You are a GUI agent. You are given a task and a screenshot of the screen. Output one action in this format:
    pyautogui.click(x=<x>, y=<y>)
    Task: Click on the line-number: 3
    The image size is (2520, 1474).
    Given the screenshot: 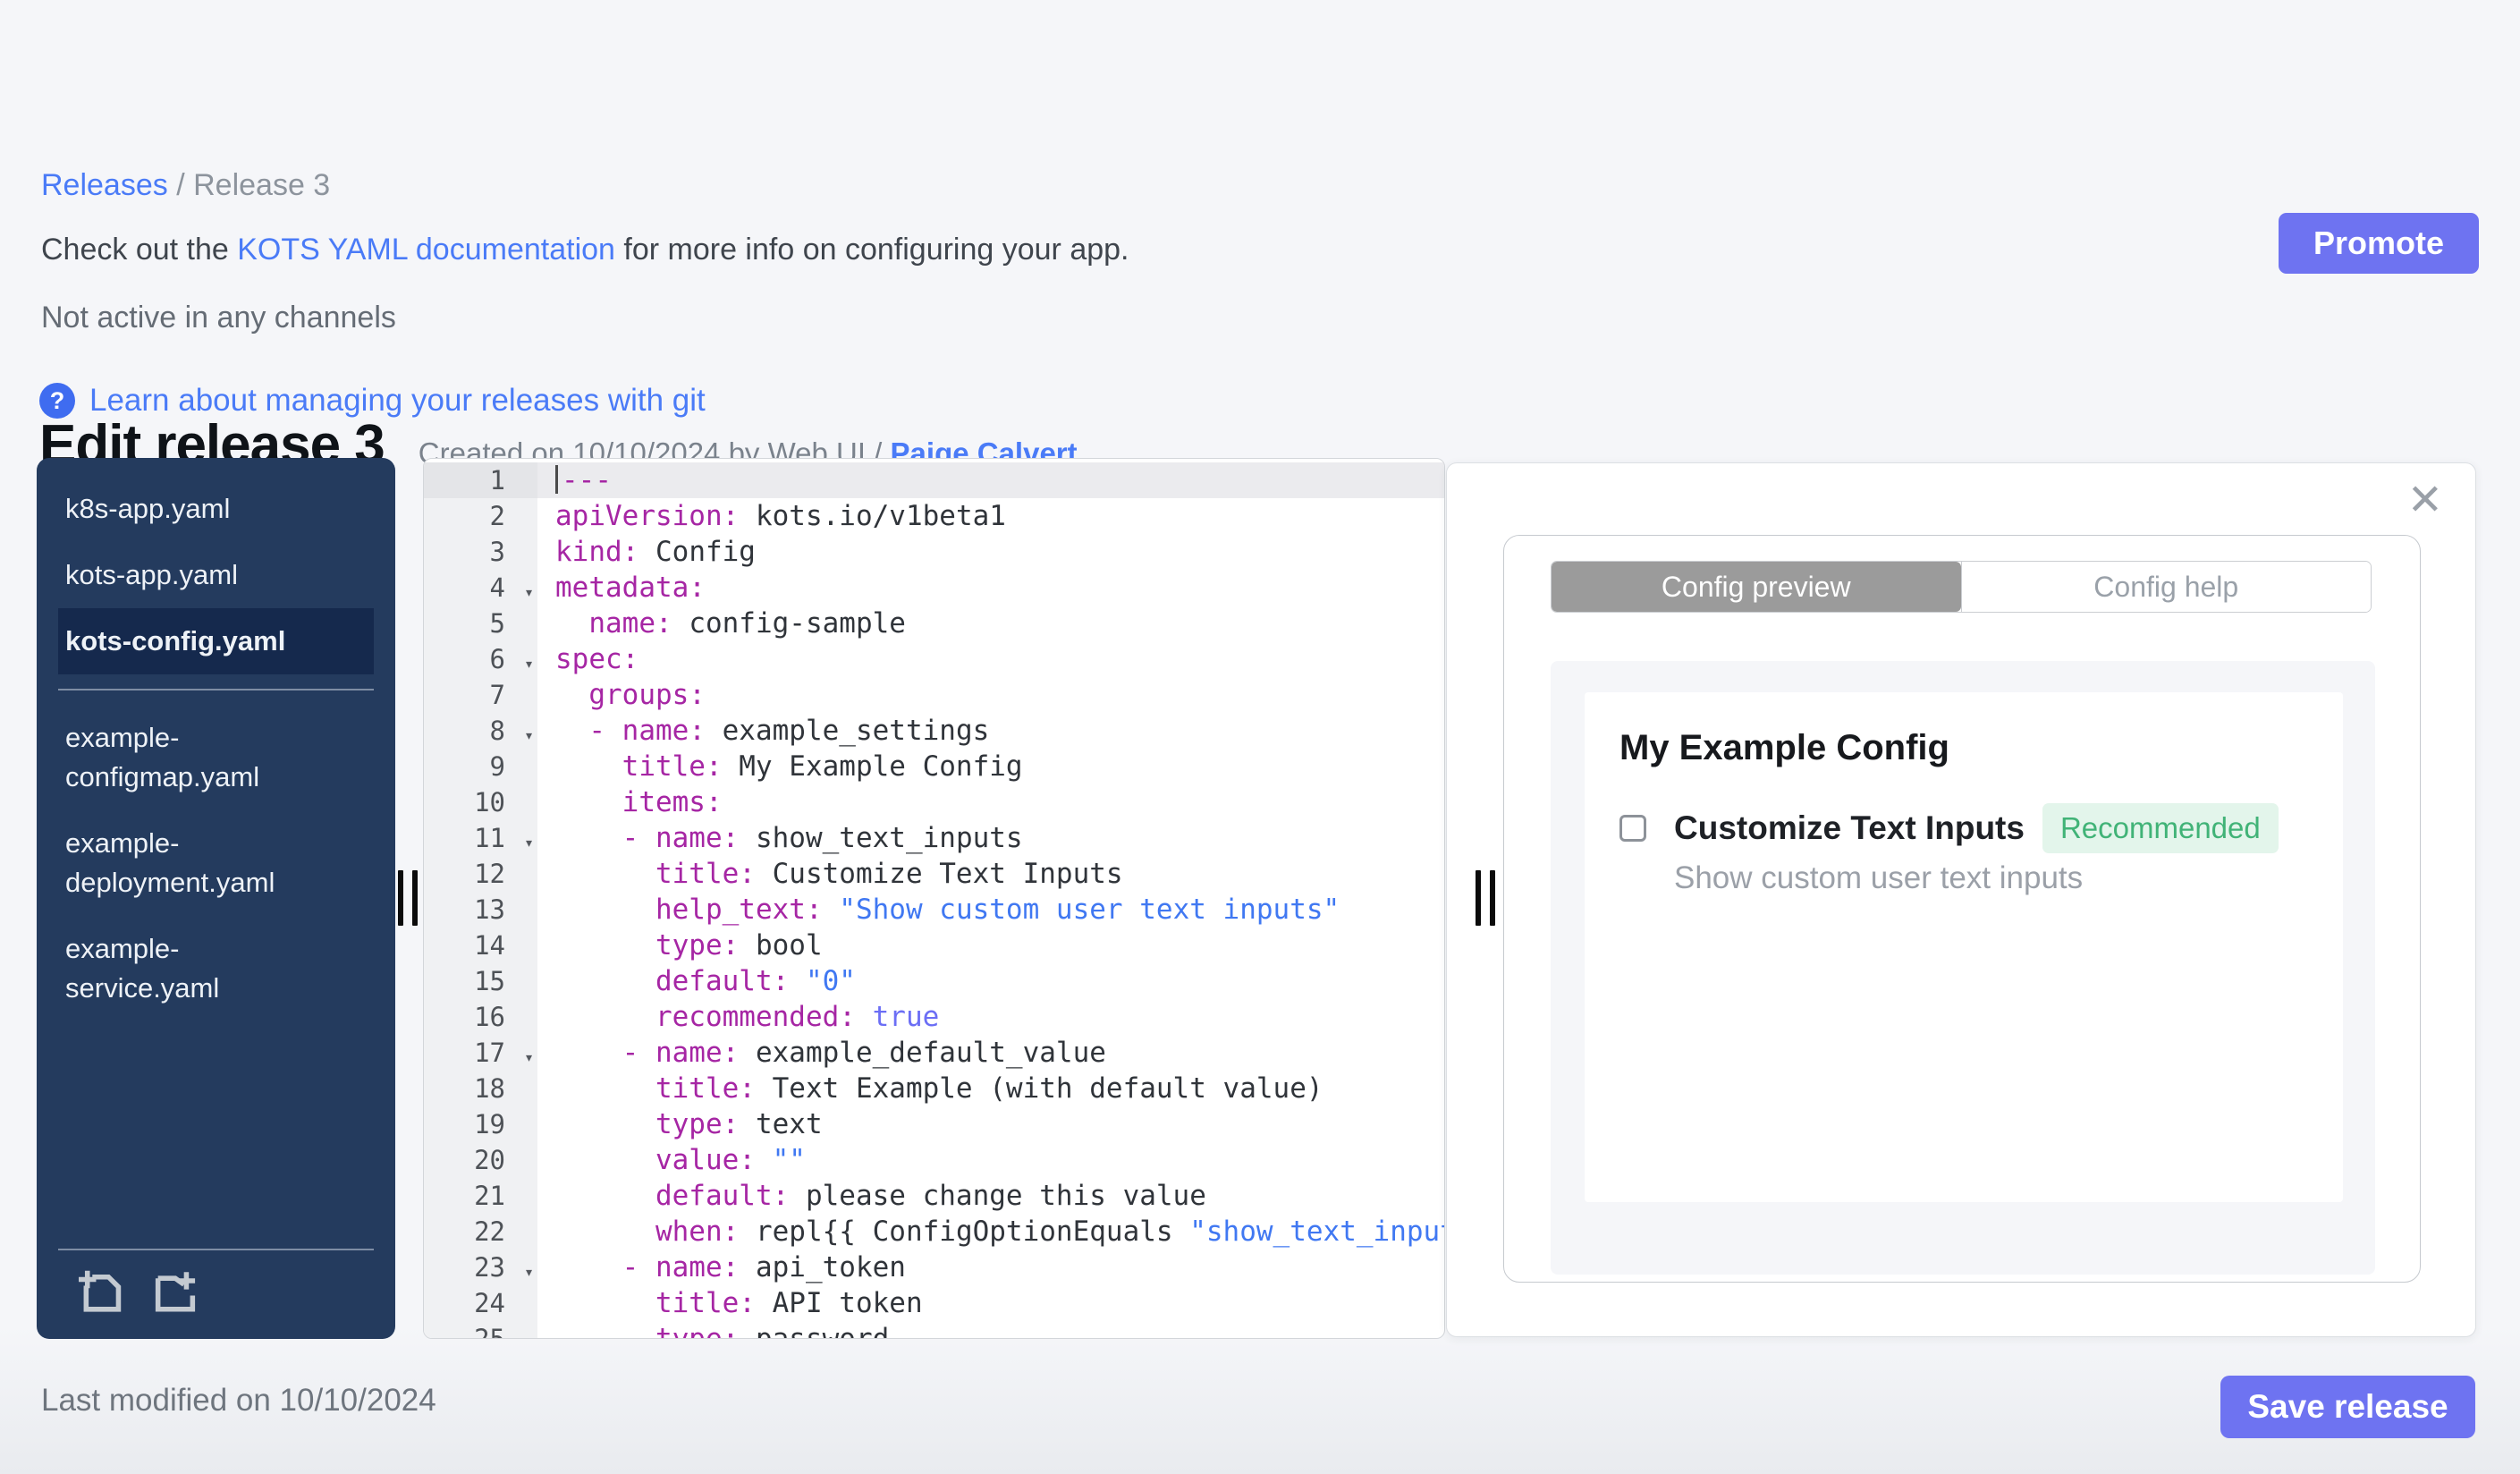 What is the action you would take?
    pyautogui.click(x=480, y=552)
    